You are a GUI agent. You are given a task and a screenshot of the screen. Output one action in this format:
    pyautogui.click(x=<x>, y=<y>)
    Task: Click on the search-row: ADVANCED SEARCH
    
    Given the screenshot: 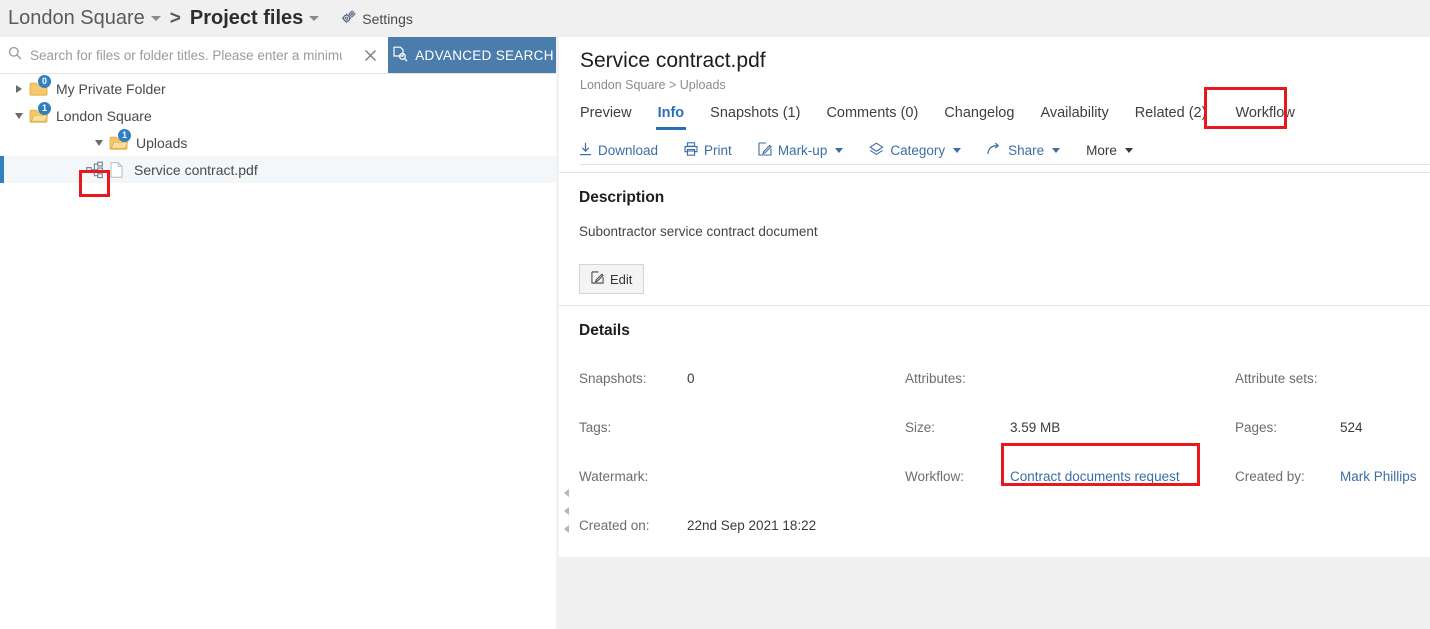 What is the action you would take?
    pyautogui.click(x=279, y=55)
    